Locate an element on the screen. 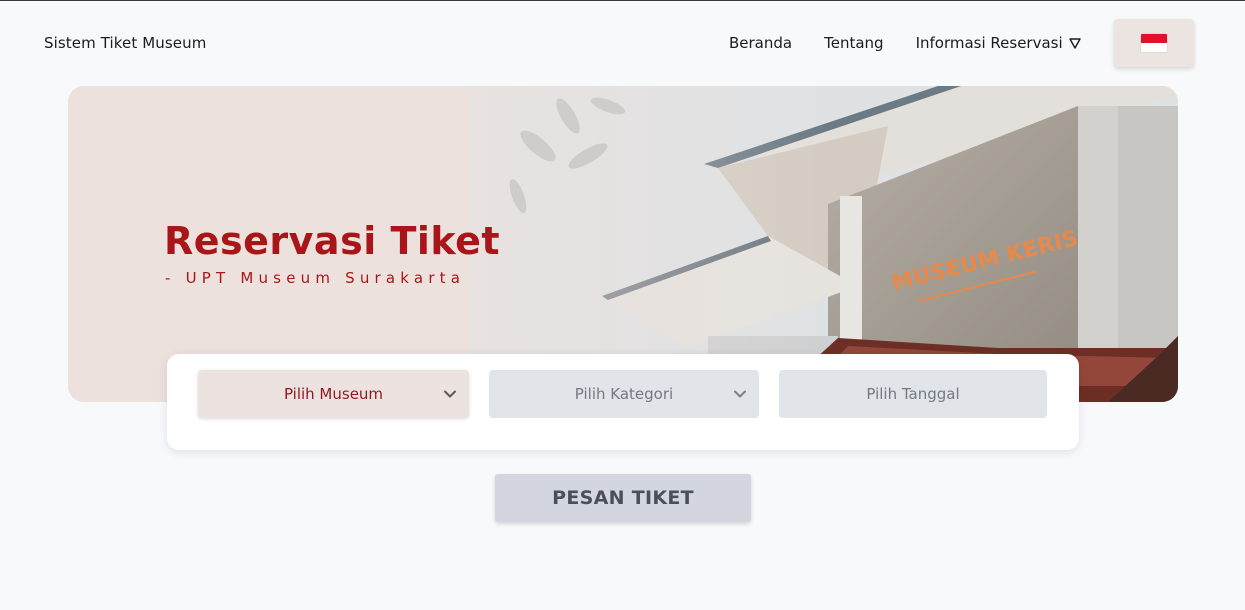 The height and width of the screenshot is (610, 1245). nav-home-link: Beranda is located at coordinates (760, 43).